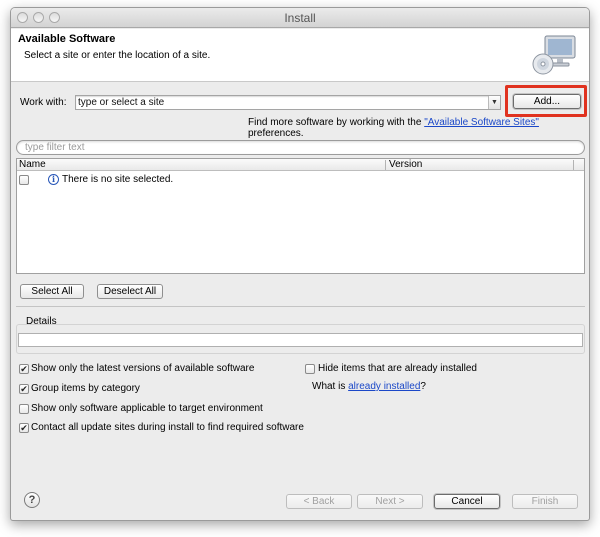 The width and height of the screenshot is (600, 537). What do you see at coordinates (24, 180) in the screenshot?
I see `row-checkbox` at bounding box center [24, 180].